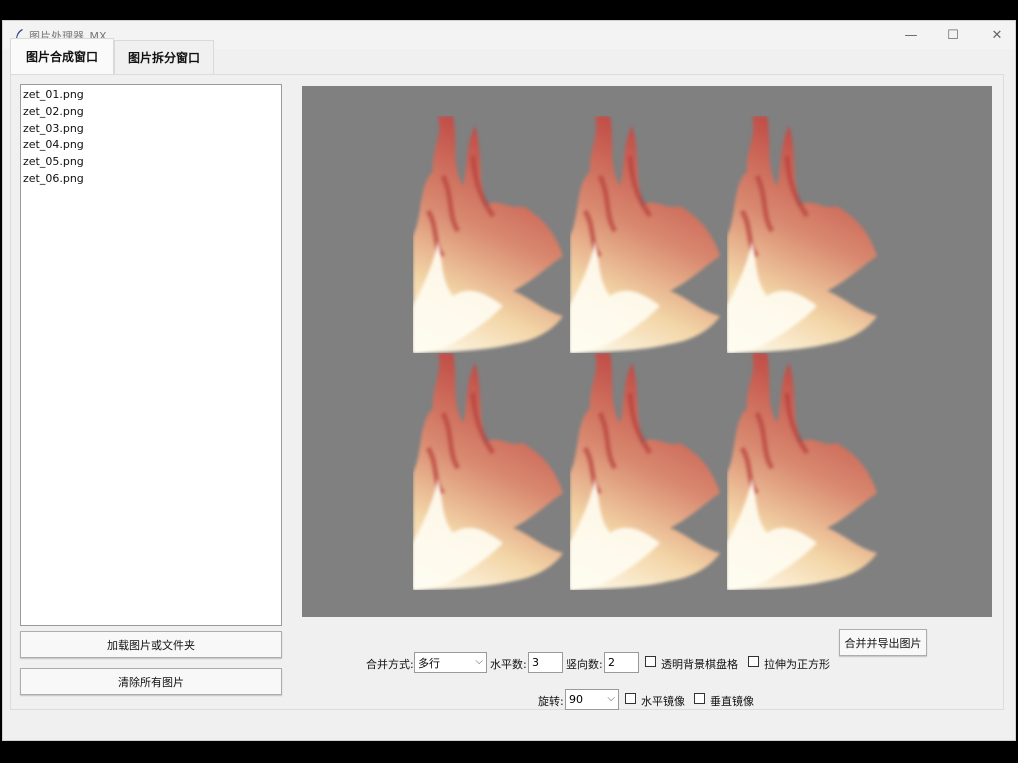 Image resolution: width=1018 pixels, height=763 pixels. I want to click on stretch-square-checkbox, so click(753, 661).